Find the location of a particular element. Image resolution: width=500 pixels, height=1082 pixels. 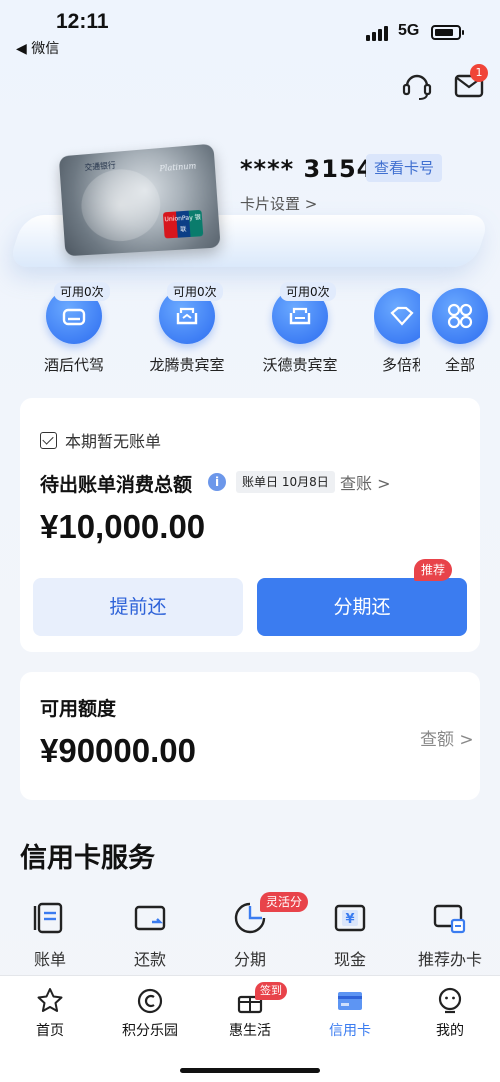

star-icon is located at coordinates (50, 1000).